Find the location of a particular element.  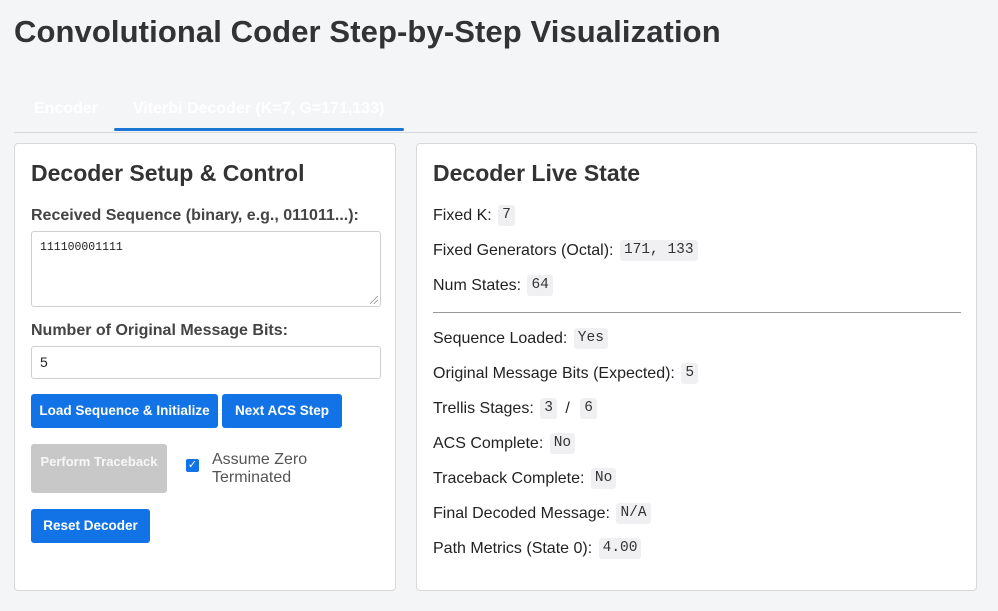

fixed-k-value: 7 is located at coordinates (506, 216).